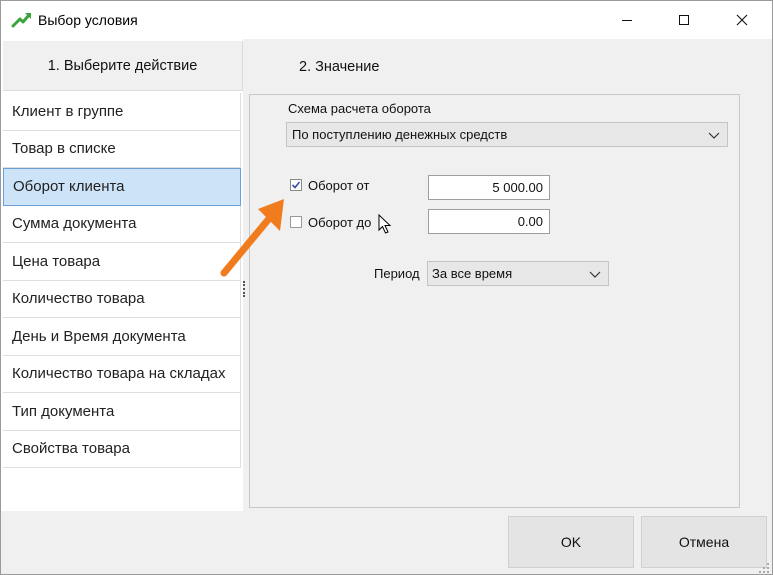  I want to click on title-bar: Выбор условия, so click(386, 20).